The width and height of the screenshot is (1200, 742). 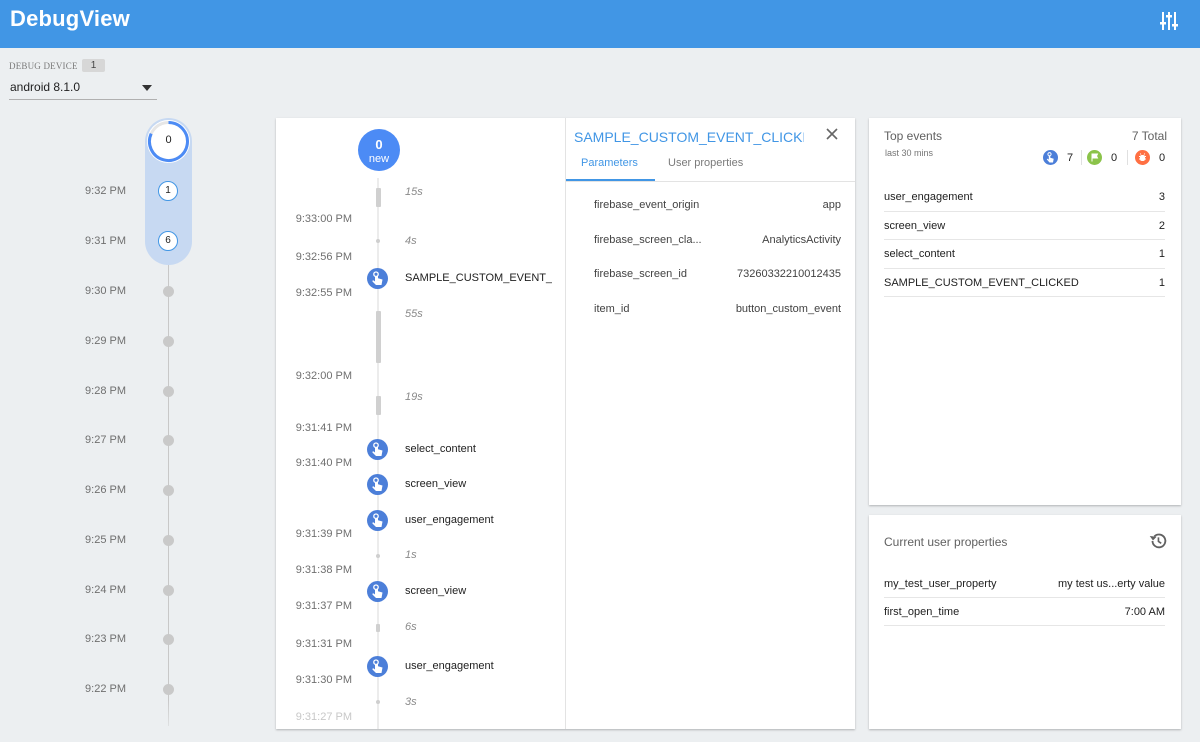 I want to click on flag-event-count: 0, so click(x=1114, y=158).